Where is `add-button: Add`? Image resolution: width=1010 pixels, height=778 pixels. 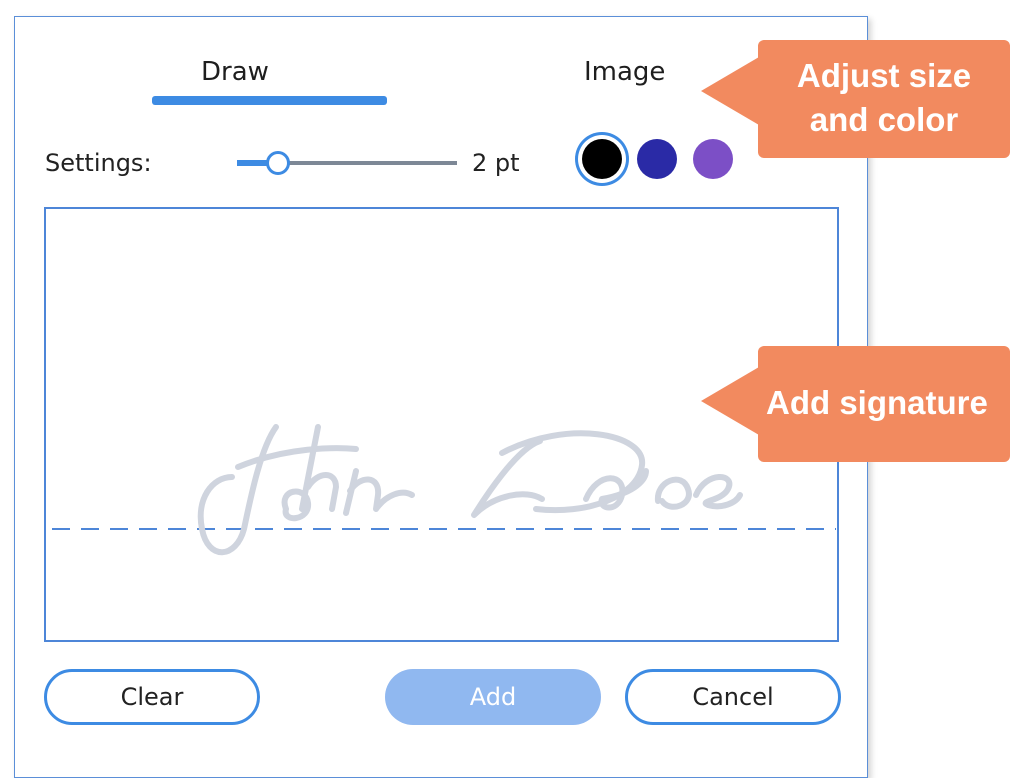
add-button: Add is located at coordinates (493, 697).